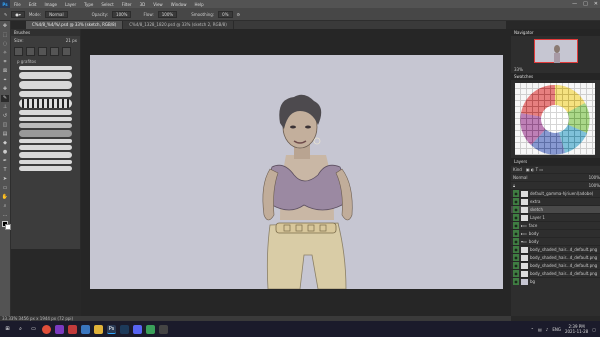  What do you see at coordinates (556, 329) in the screenshot?
I see `language-indicator: ENG` at bounding box center [556, 329].